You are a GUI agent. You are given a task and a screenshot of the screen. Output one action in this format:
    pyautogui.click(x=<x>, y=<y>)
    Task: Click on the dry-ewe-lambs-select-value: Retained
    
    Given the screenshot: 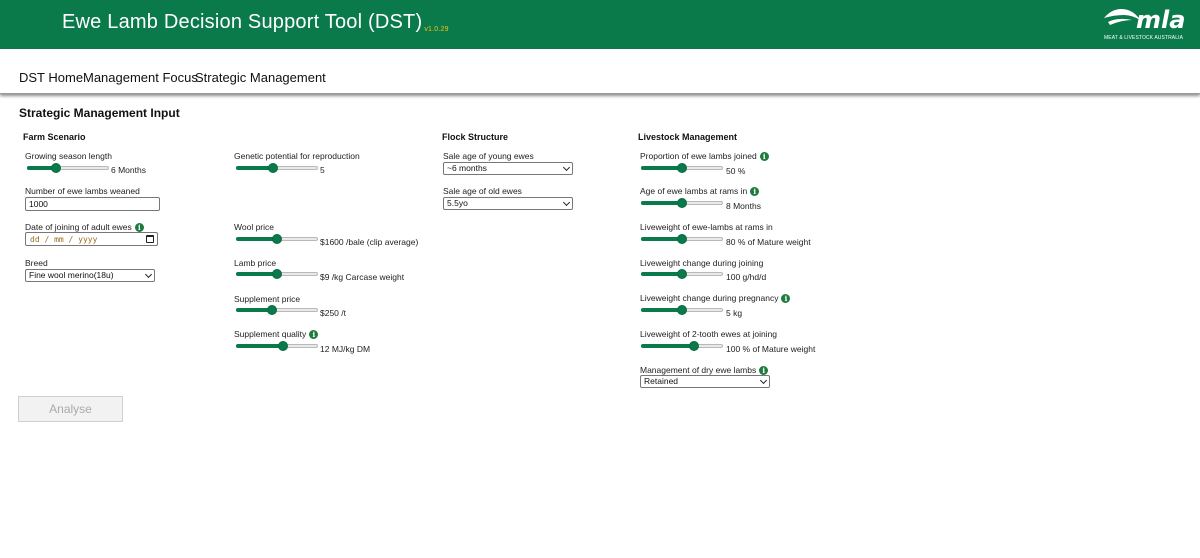 What is the action you would take?
    pyautogui.click(x=661, y=381)
    